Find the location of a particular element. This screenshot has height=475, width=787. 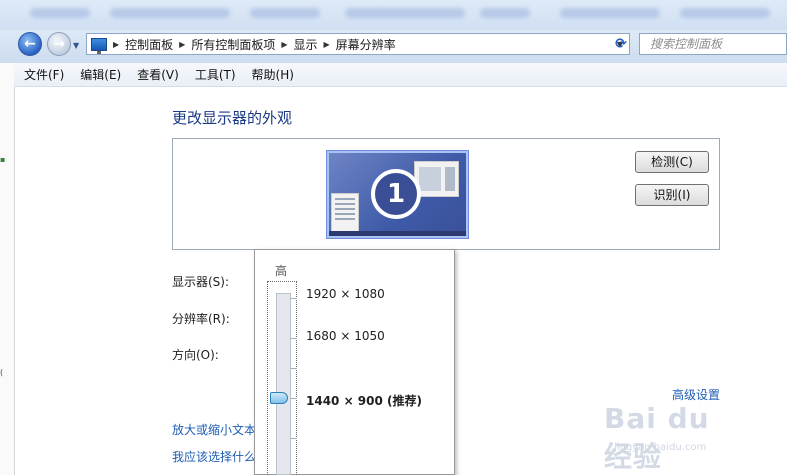

identify-button: 识别(I) is located at coordinates (672, 195).